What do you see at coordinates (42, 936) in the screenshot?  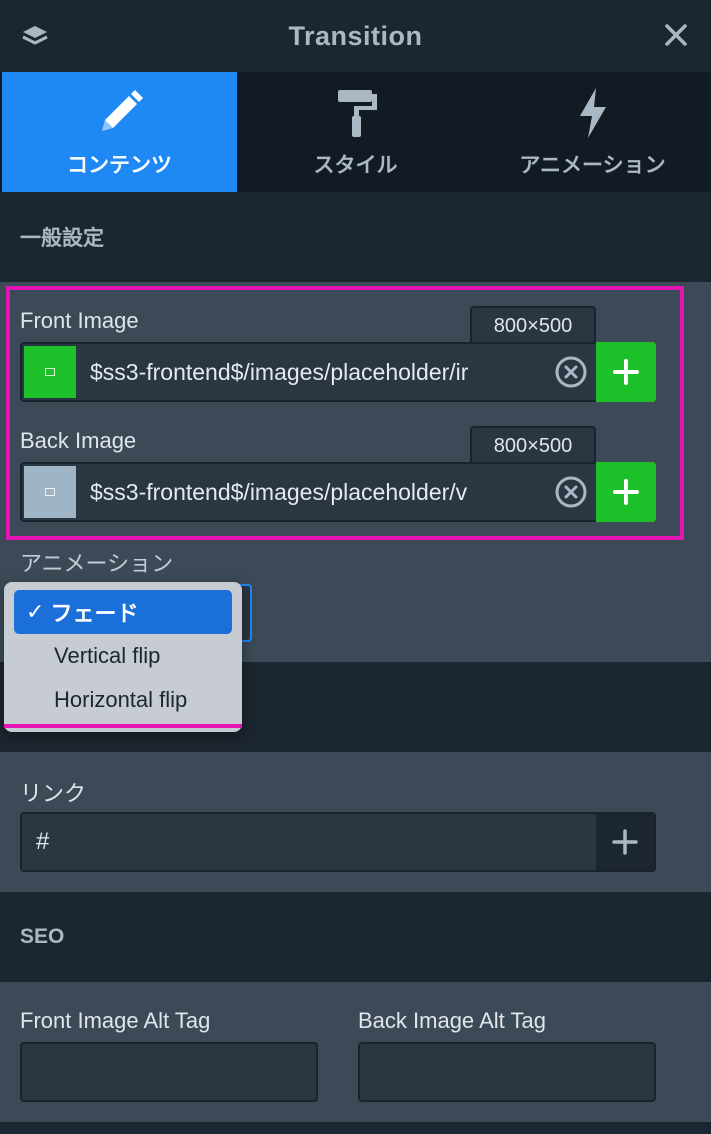 I see `section-seo-title: SEO` at bounding box center [42, 936].